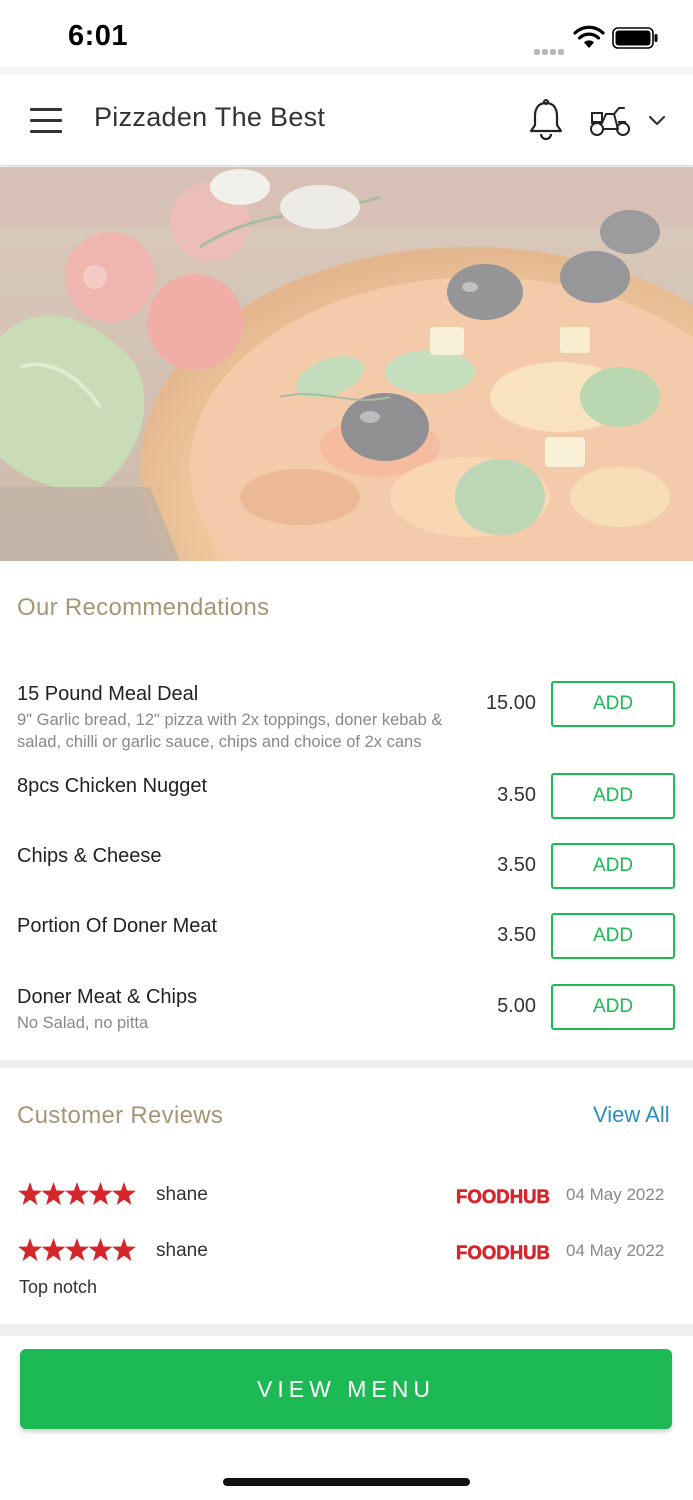 The height and width of the screenshot is (1500, 693). What do you see at coordinates (98, 36) in the screenshot?
I see `status-time: 6:01` at bounding box center [98, 36].